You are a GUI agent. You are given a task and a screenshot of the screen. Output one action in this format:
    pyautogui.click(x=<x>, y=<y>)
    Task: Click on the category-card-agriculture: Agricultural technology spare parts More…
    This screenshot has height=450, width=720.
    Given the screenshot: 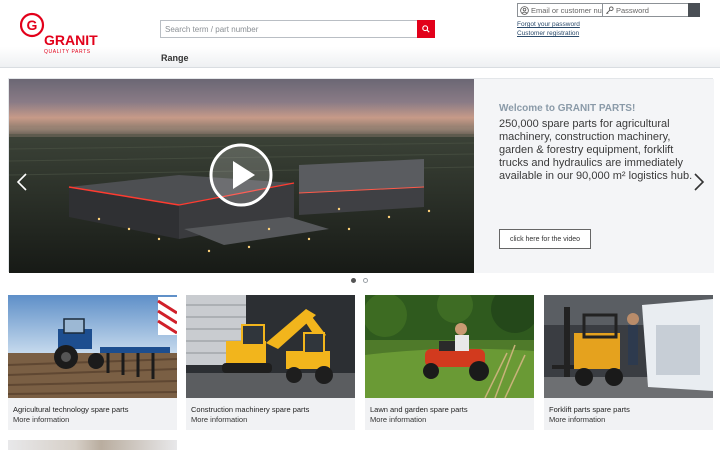 What is the action you would take?
    pyautogui.click(x=92, y=362)
    